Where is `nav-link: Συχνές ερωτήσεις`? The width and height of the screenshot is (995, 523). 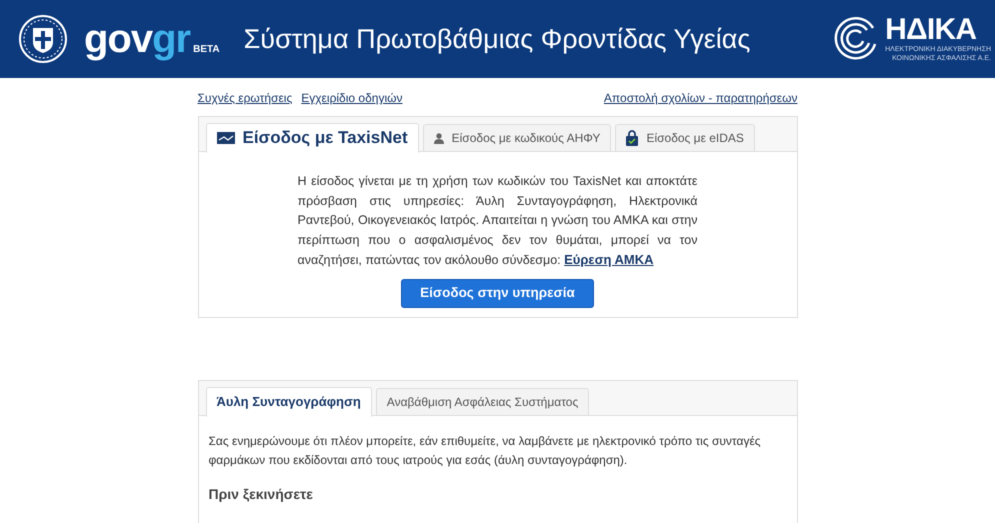
nav-link: Συχνές ερωτήσεις is located at coordinates (245, 102).